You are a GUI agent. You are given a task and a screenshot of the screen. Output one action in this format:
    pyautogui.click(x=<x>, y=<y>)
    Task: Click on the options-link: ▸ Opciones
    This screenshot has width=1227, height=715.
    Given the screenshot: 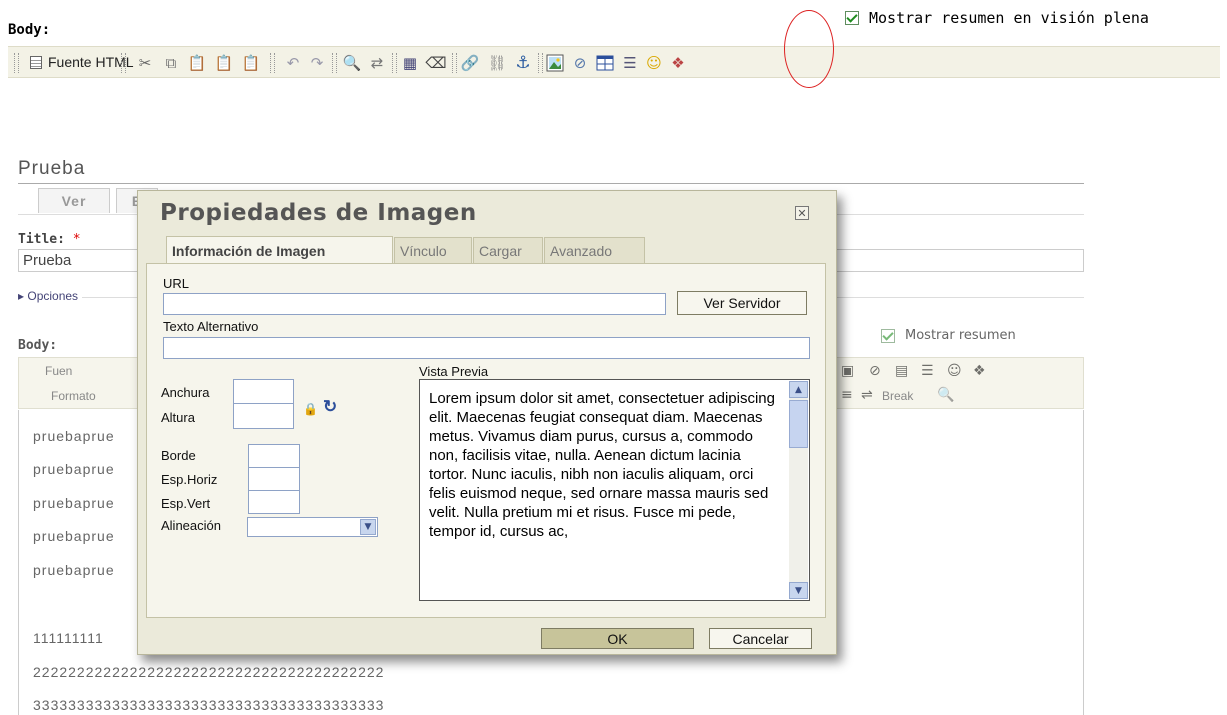 What is the action you would take?
    pyautogui.click(x=50, y=296)
    